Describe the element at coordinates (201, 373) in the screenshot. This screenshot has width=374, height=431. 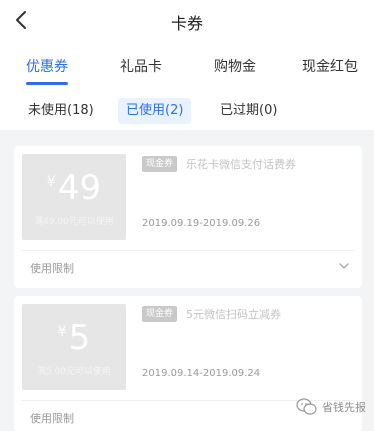
I see `coupon-date: 2019.09.14-2019.09.24` at that location.